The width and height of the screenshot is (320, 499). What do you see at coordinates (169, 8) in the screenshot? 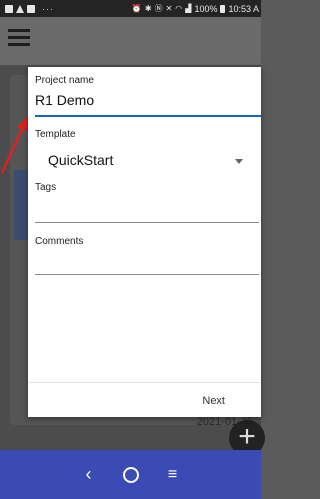
I see `mute-icon: ✕` at bounding box center [169, 8].